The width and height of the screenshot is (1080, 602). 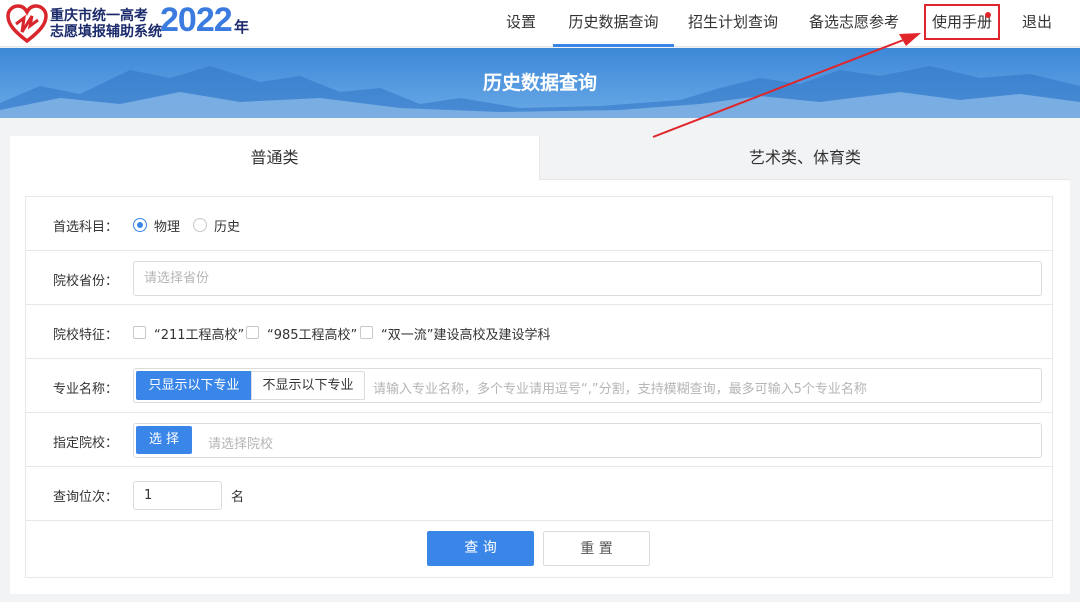 What do you see at coordinates (854, 23) in the screenshot?
I see `nav-alternative-reference: 备选志愿参考` at bounding box center [854, 23].